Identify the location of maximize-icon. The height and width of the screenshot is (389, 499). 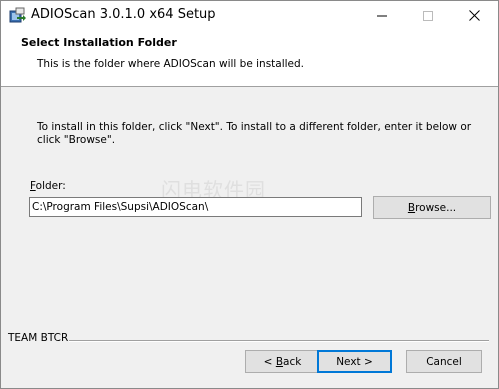
(428, 15).